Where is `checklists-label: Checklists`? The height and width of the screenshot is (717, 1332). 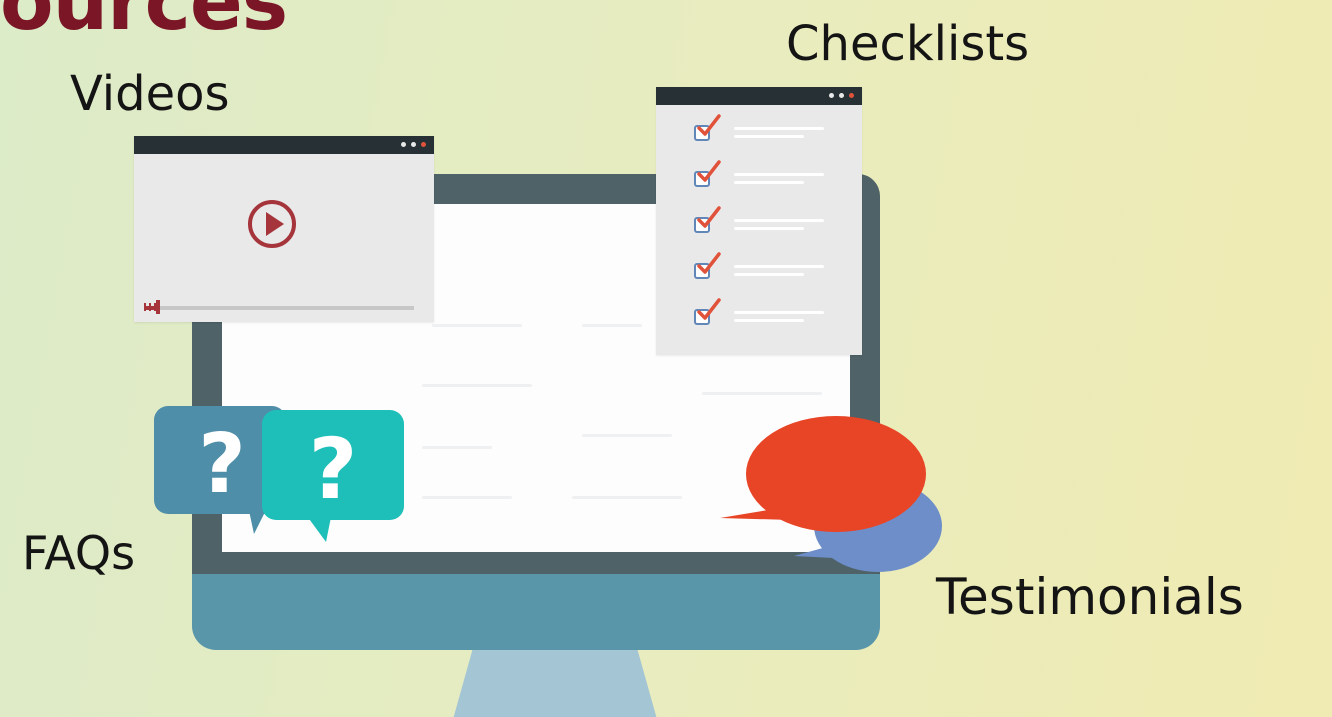 checklists-label: Checklists is located at coordinates (908, 44).